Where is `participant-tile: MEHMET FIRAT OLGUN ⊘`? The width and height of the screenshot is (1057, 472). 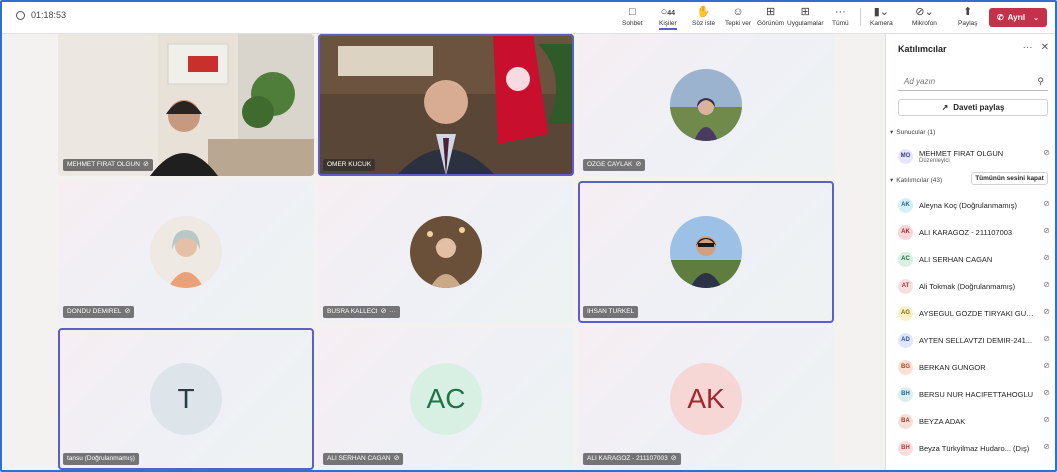 participant-tile: MEHMET FIRAT OLGUN ⊘ is located at coordinates (186, 105).